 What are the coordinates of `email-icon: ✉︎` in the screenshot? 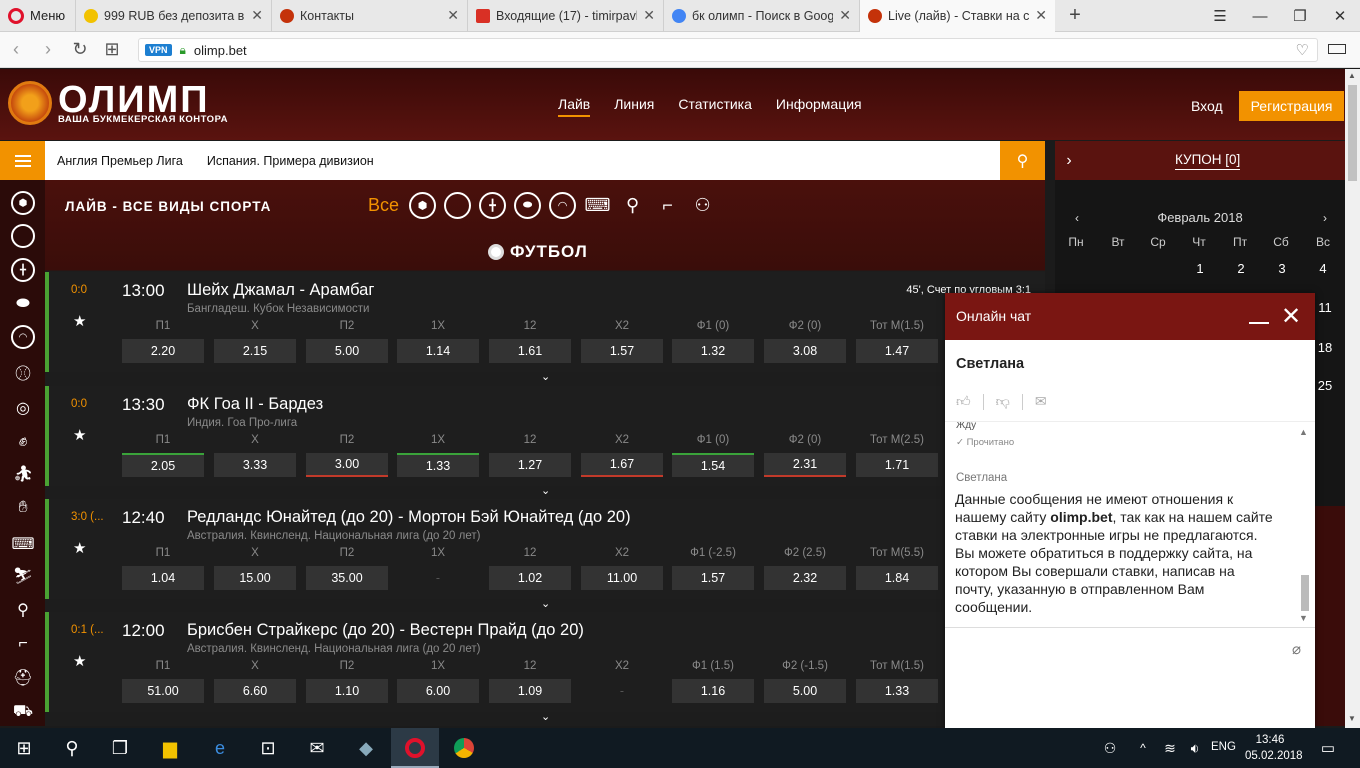 It's located at (1041, 401).